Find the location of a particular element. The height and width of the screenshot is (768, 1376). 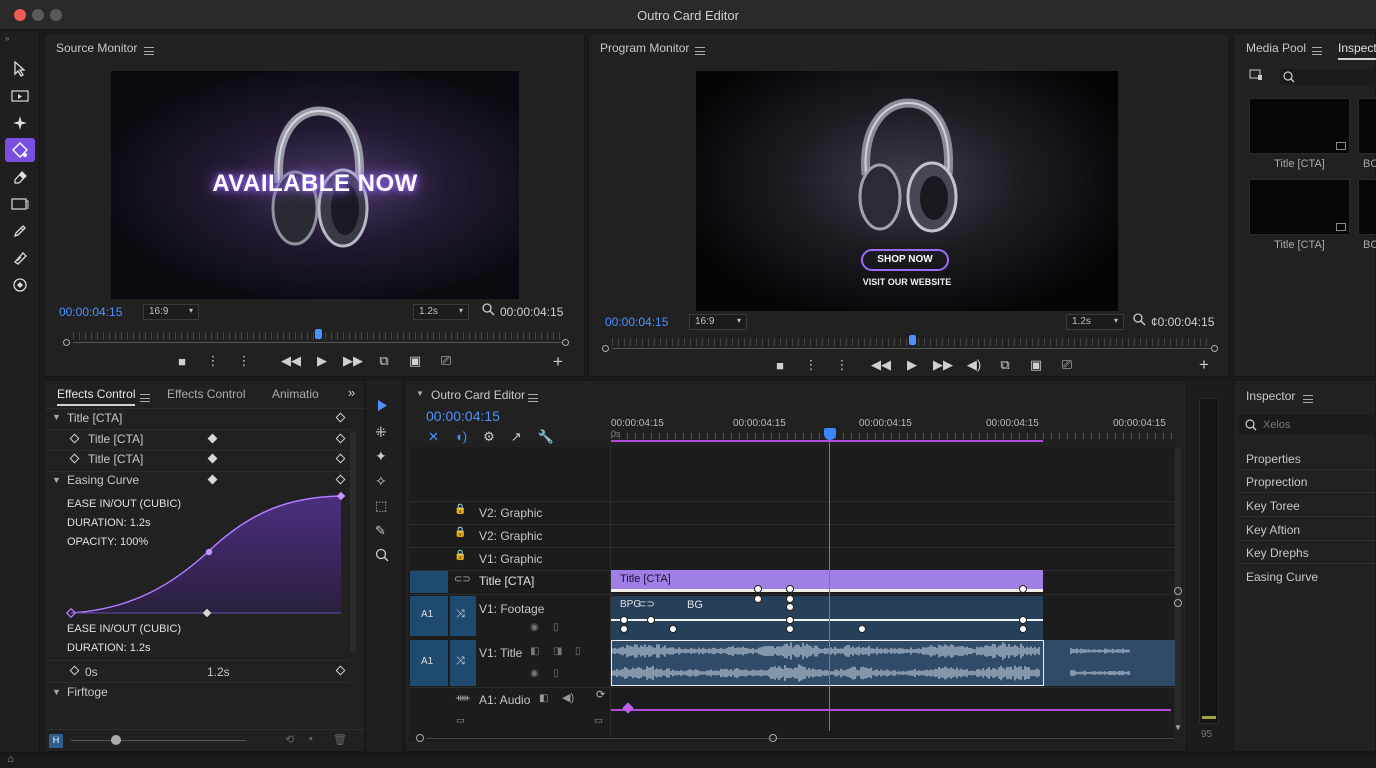

extract-icon: ▣ is located at coordinates (1036, 365).